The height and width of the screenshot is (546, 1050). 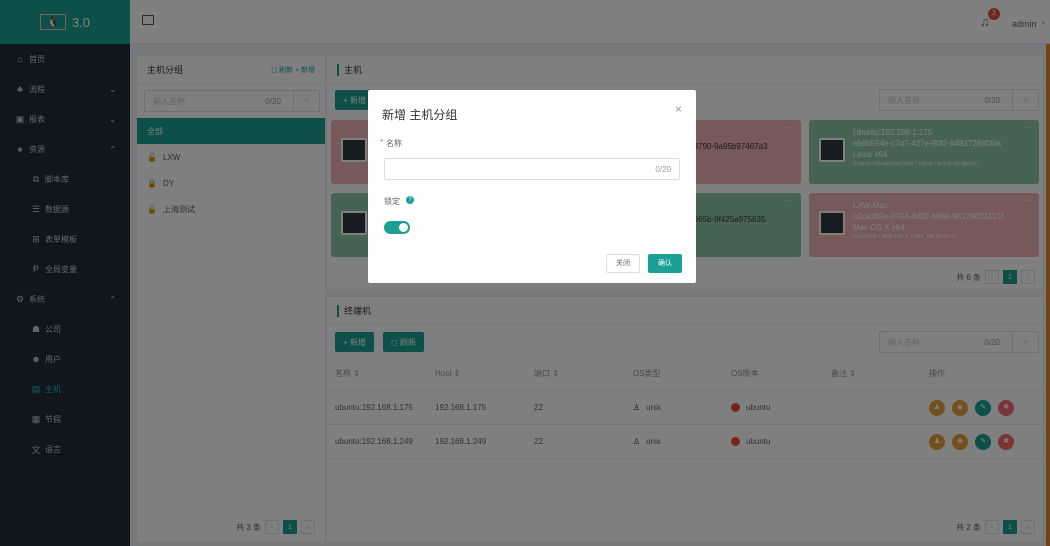 I want to click on cancel-button: 关闭, so click(x=623, y=263).